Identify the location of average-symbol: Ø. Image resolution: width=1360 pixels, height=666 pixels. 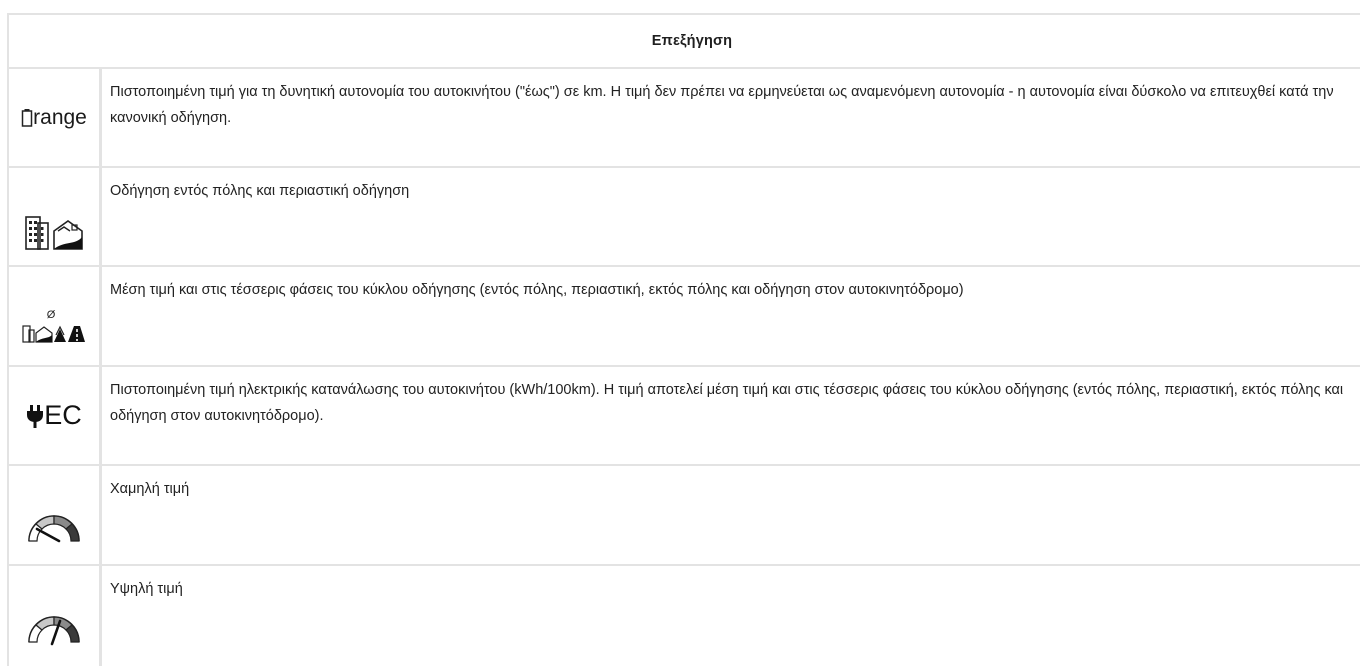
(51, 315).